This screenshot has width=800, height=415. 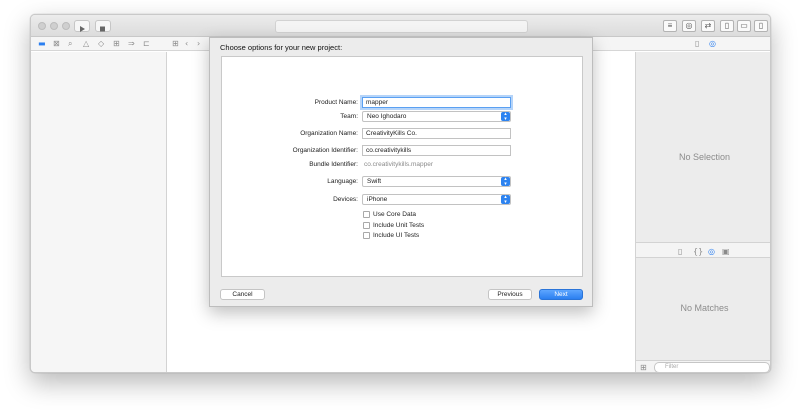 I want to click on toggle-inspector-button: ▯, so click(x=761, y=26).